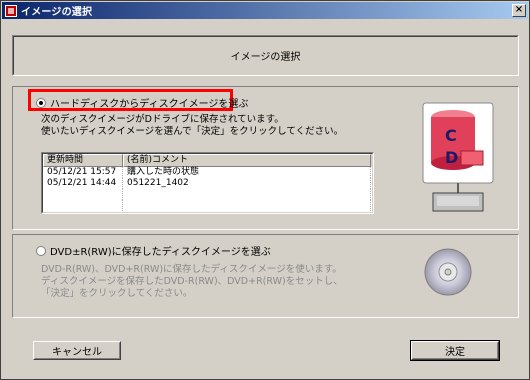 Image resolution: width=530 pixels, height=380 pixels. I want to click on drive-letter-c: C, so click(451, 135).